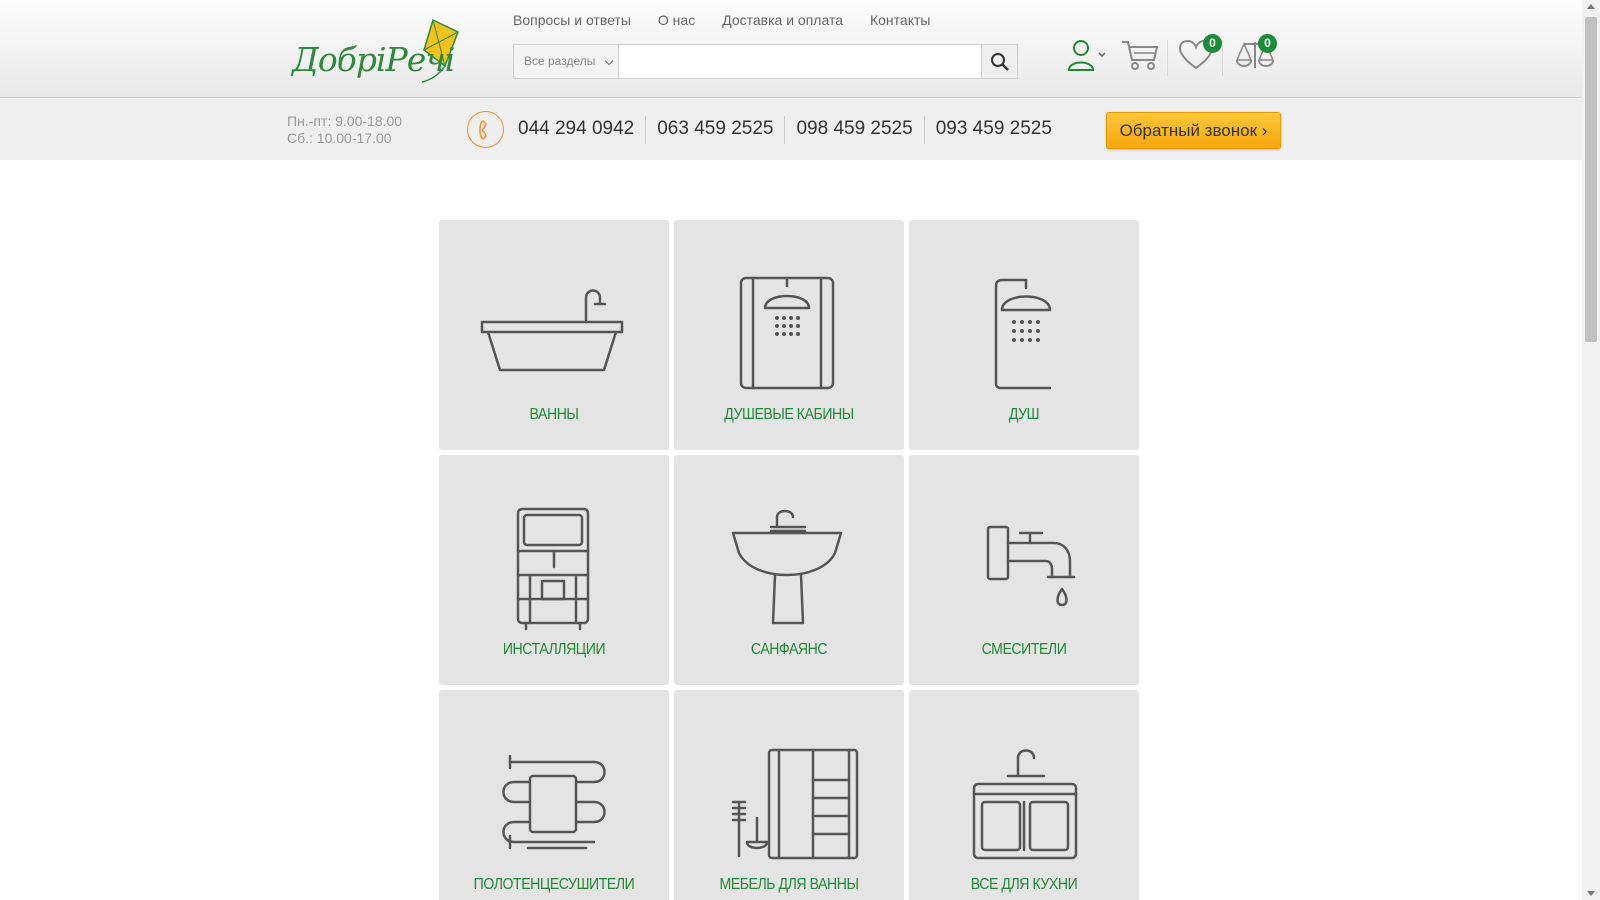 The height and width of the screenshot is (900, 1600). I want to click on nav-contacts: Контакты, so click(900, 20).